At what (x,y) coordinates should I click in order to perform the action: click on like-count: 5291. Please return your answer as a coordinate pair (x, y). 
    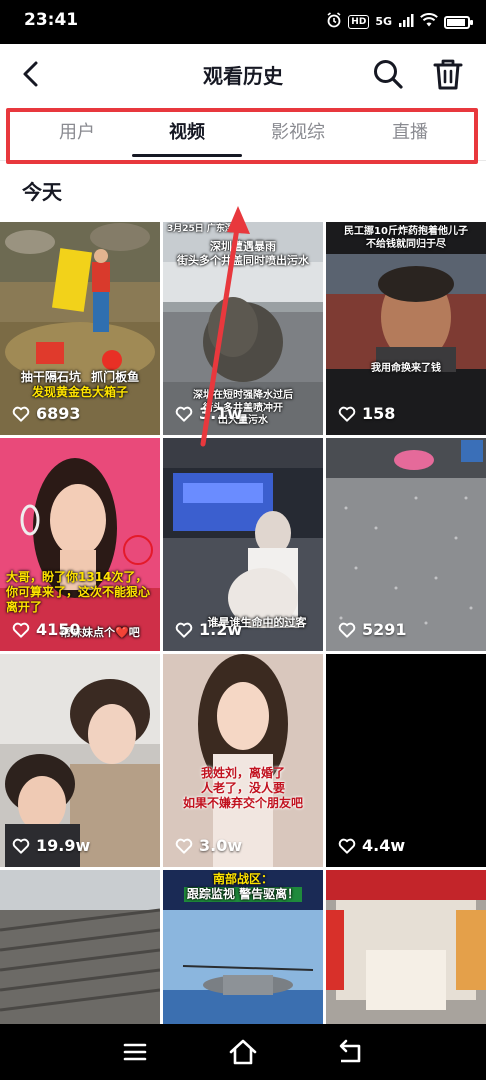
    Looking at the image, I should click on (372, 629).